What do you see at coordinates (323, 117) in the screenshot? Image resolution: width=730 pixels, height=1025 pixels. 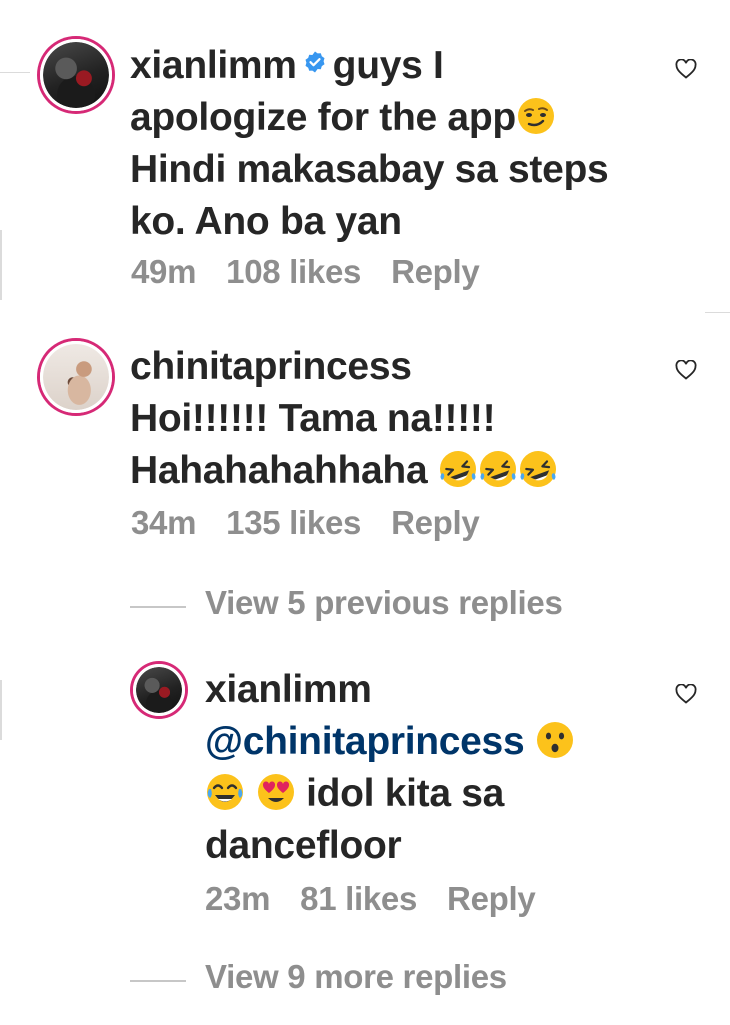 I see `comment-line: apologize for the app` at bounding box center [323, 117].